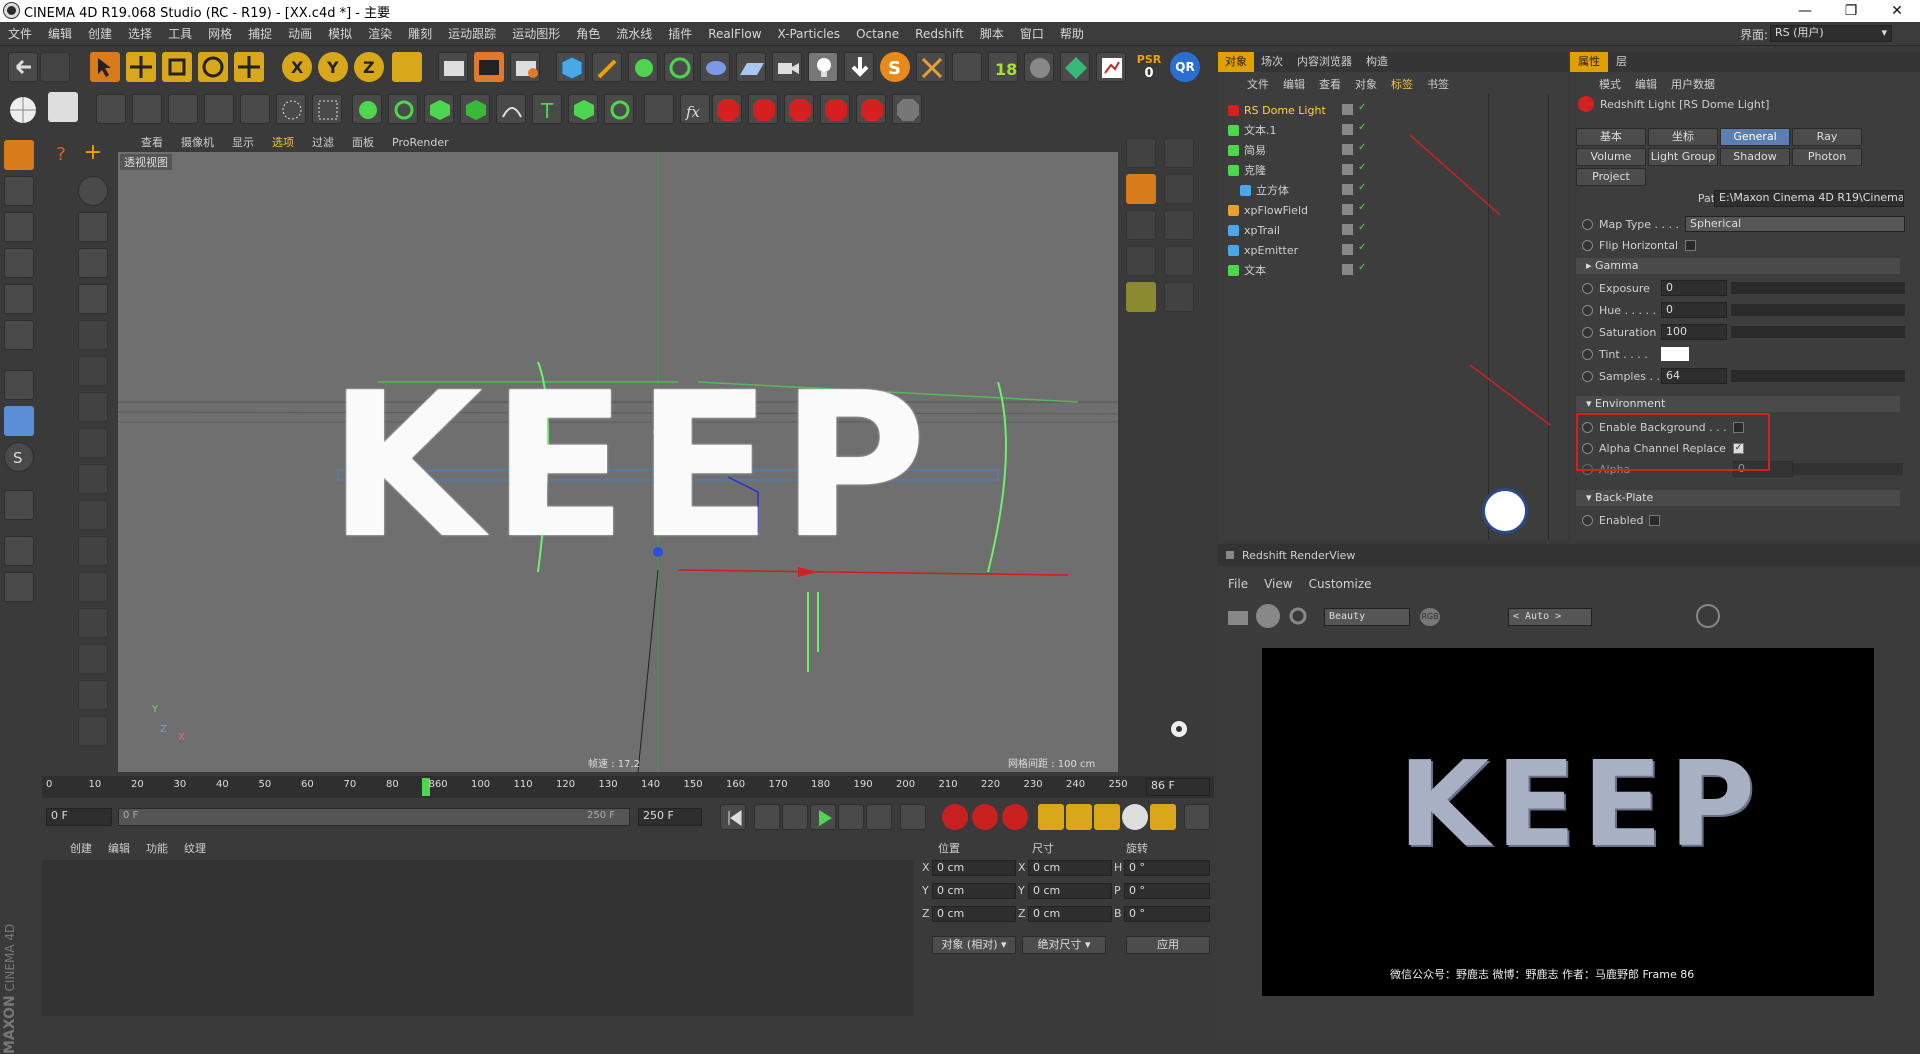 The image size is (1920, 1054). What do you see at coordinates (19, 505) in the screenshot?
I see `magnet-icon` at bounding box center [19, 505].